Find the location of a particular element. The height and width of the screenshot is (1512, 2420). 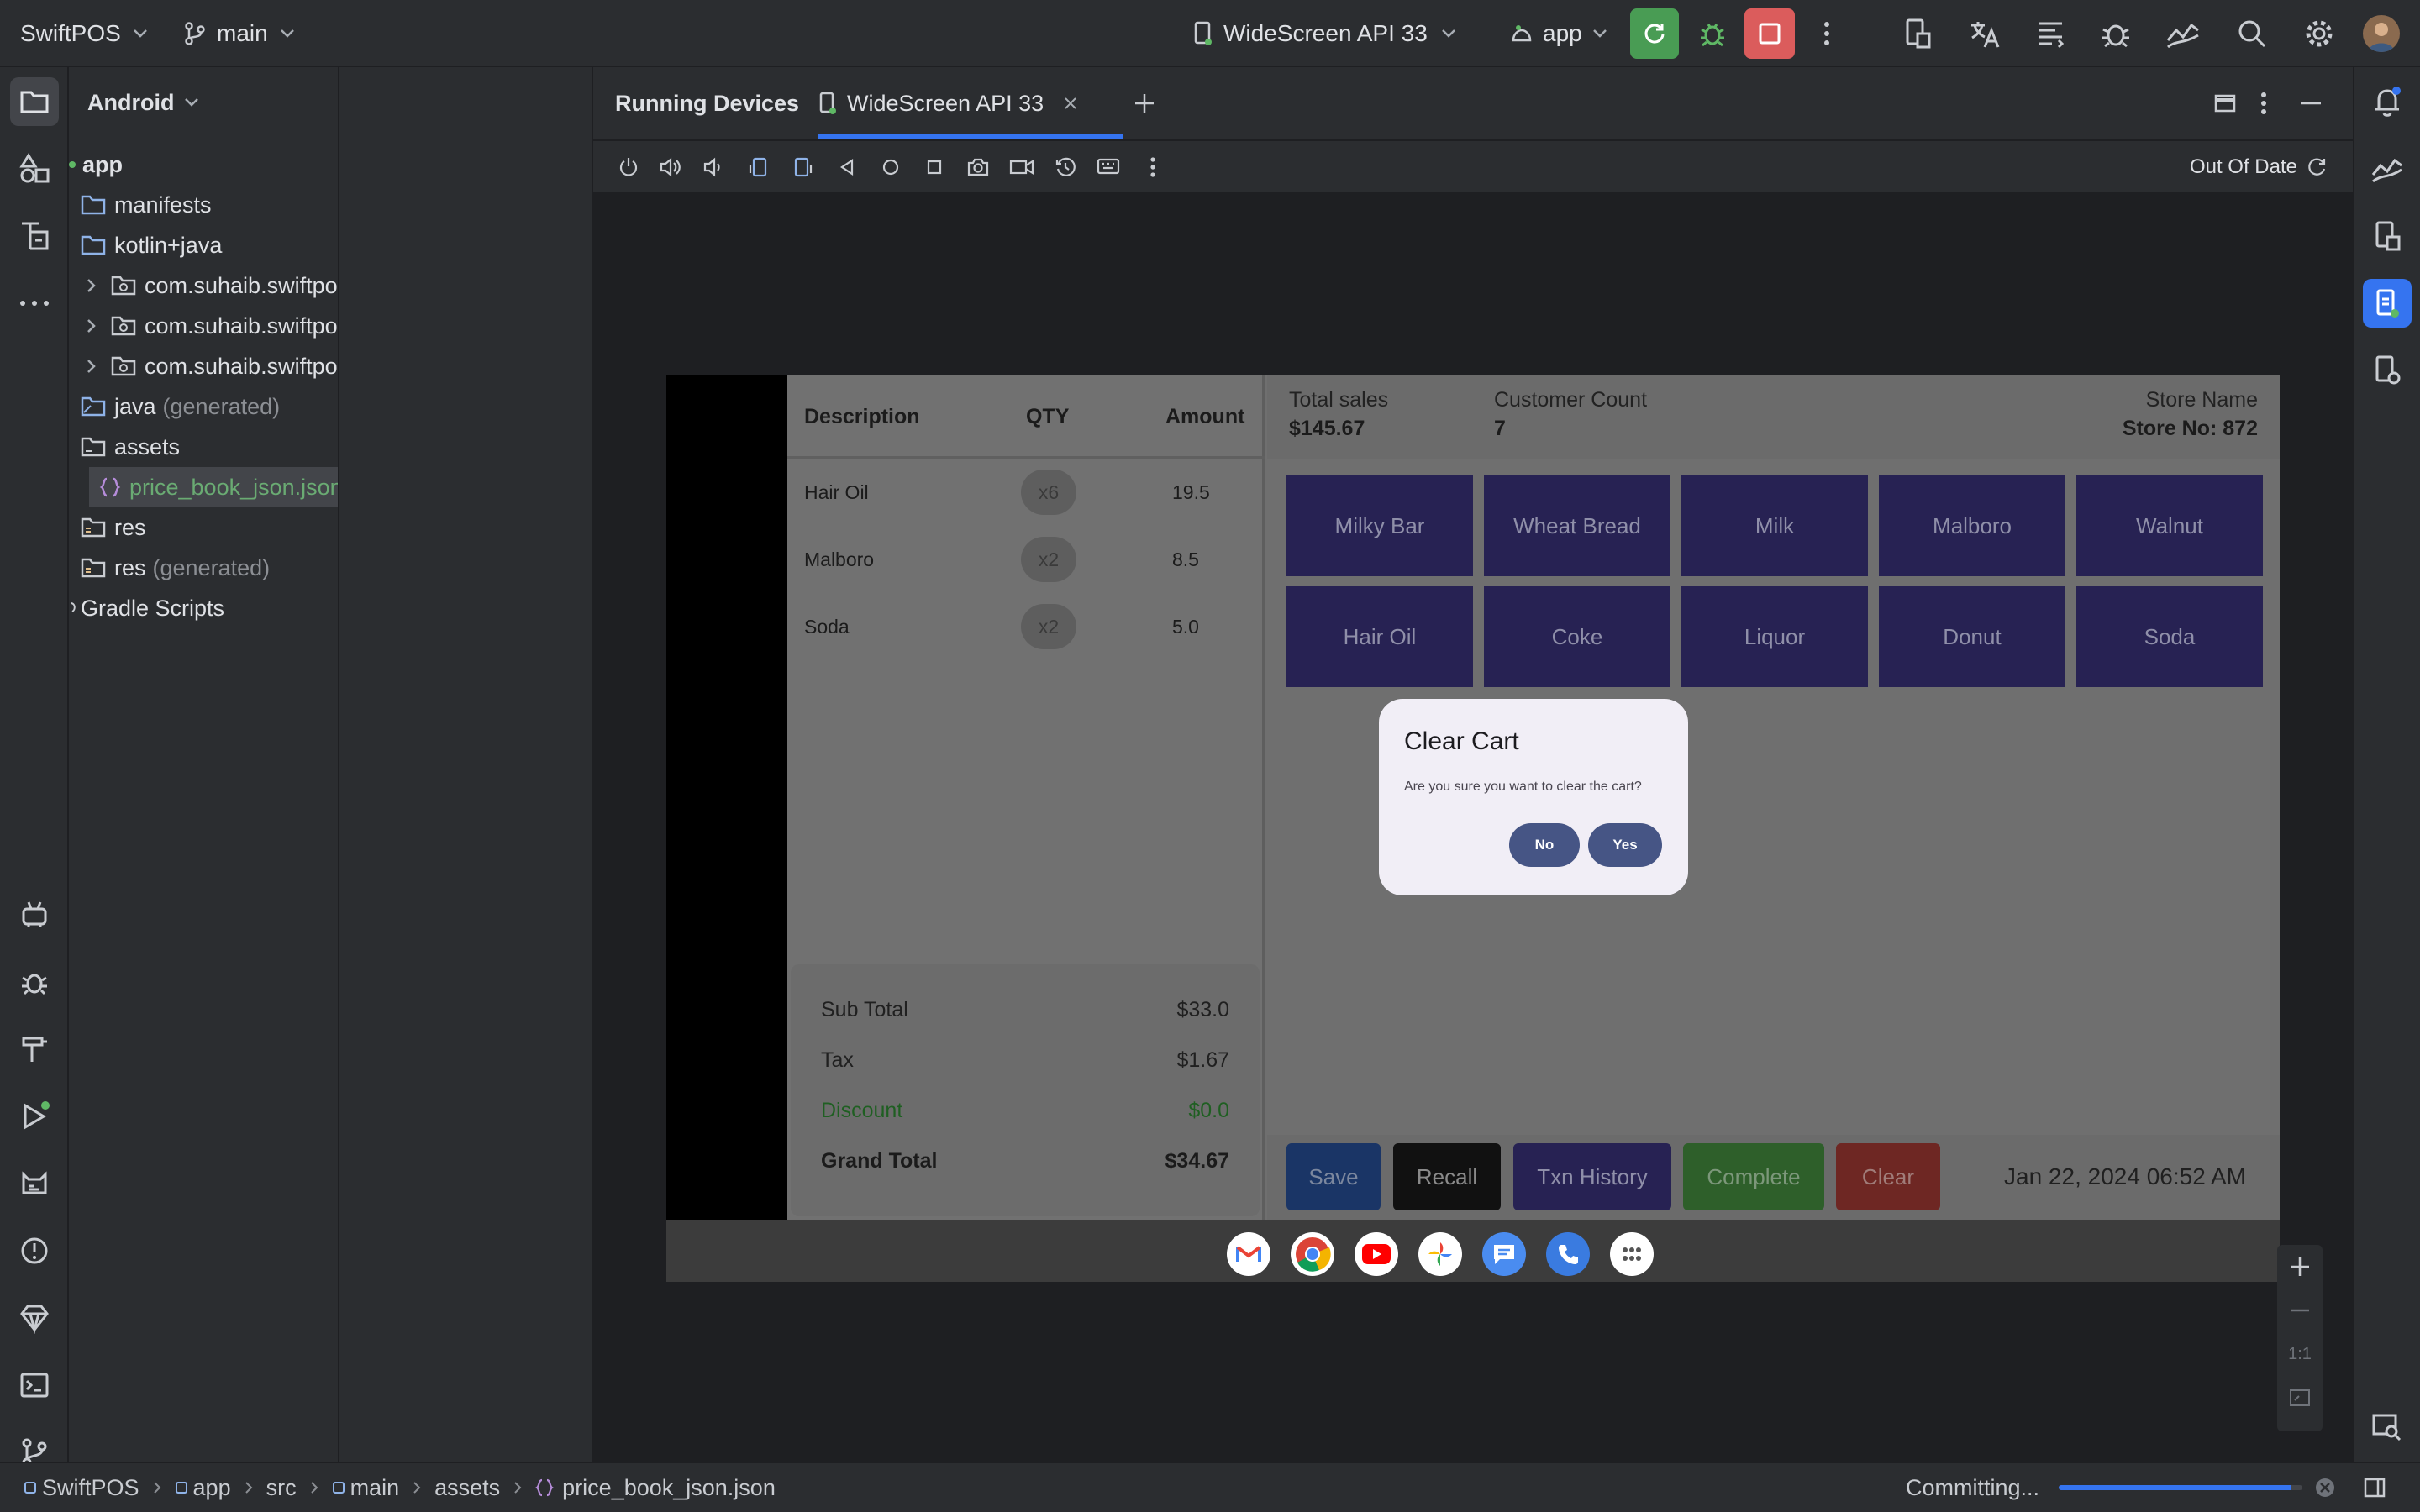

product-tile: Liquor is located at coordinates (1774, 636).